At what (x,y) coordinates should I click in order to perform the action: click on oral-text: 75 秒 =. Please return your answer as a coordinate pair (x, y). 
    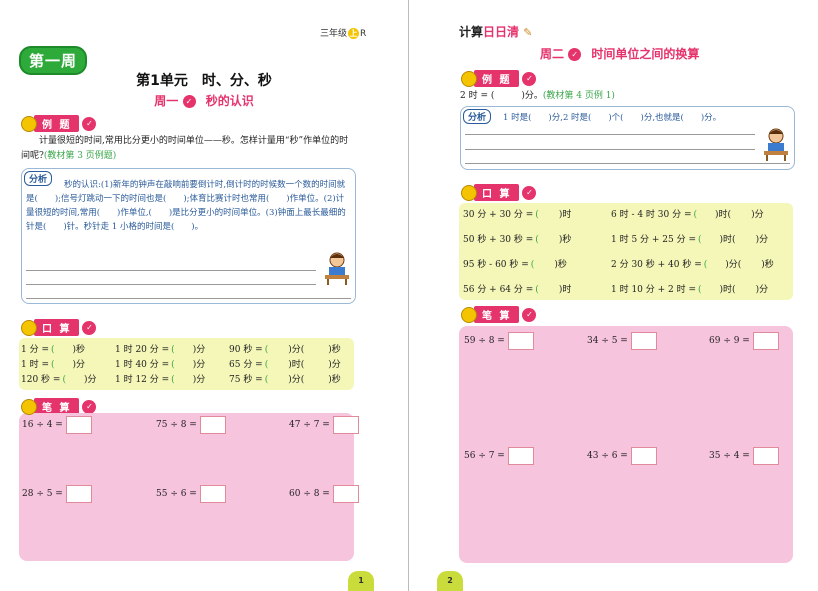
    Looking at the image, I should click on (246, 380).